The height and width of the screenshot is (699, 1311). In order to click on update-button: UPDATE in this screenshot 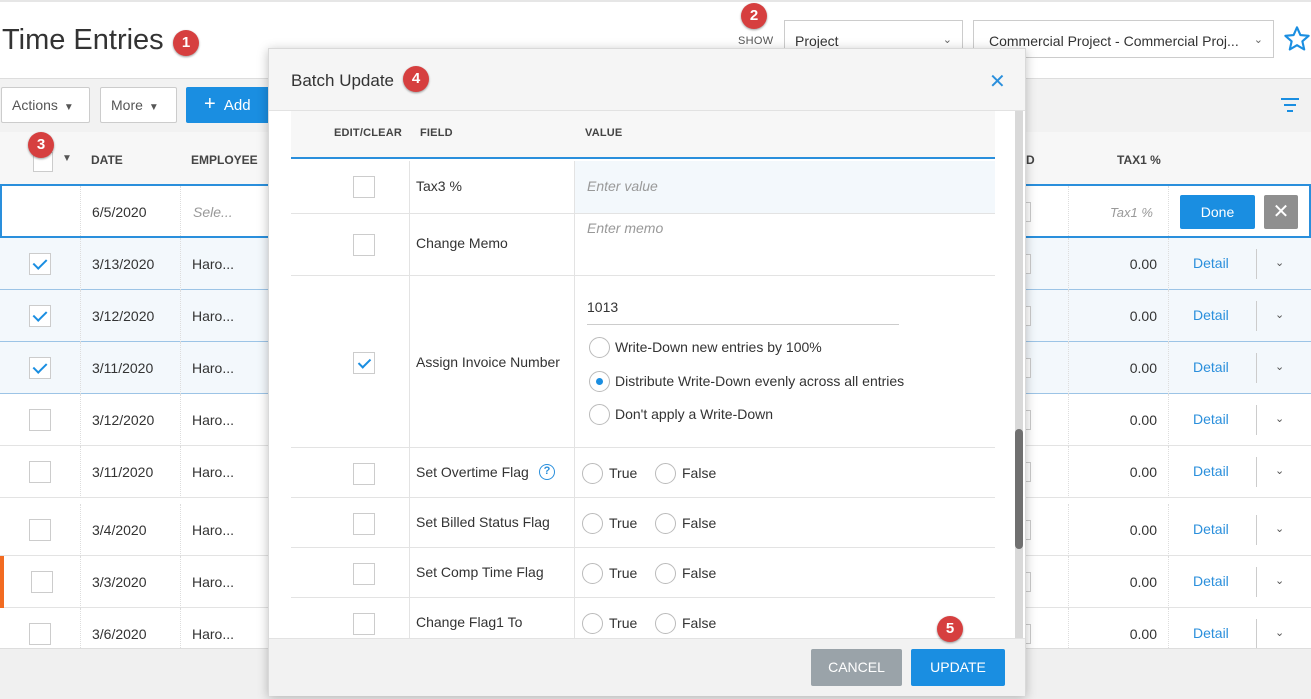, I will do `click(958, 667)`.